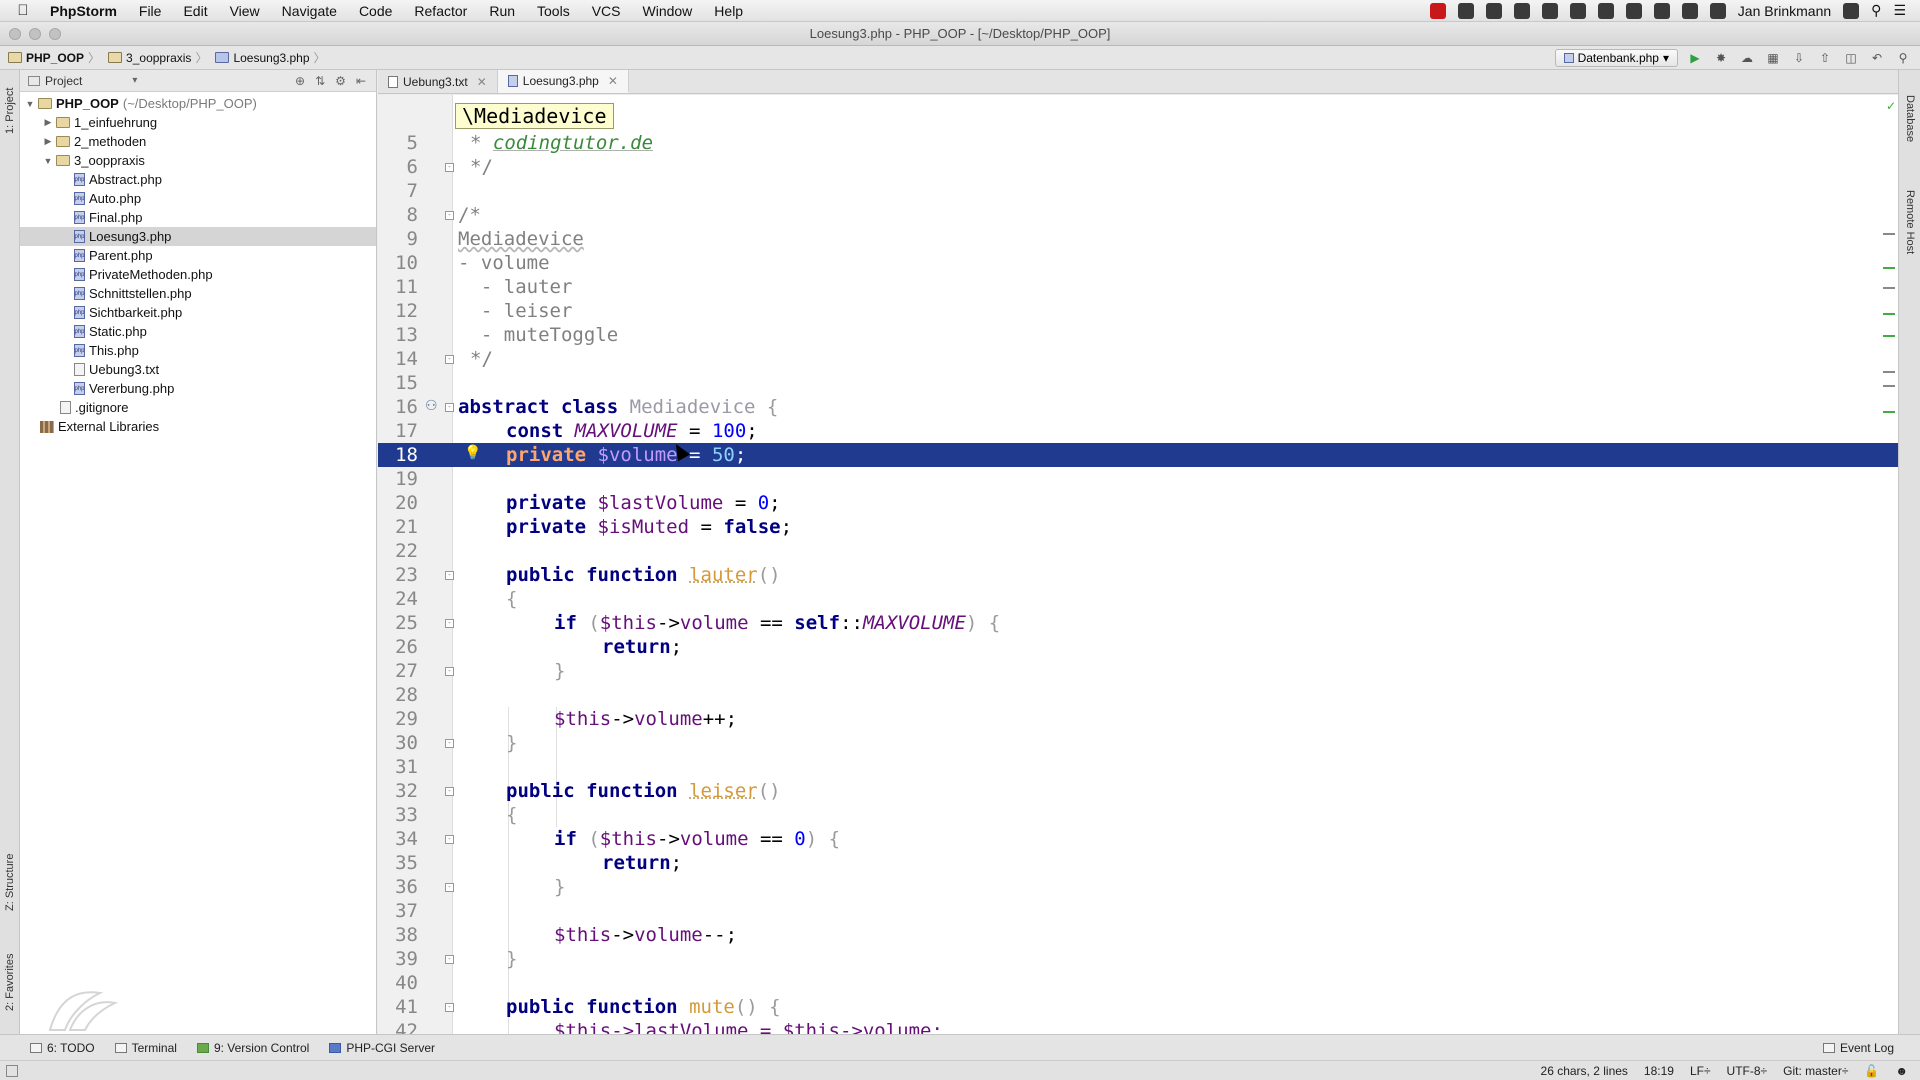  I want to click on project-tool-tab: 1: Project, so click(10, 111).